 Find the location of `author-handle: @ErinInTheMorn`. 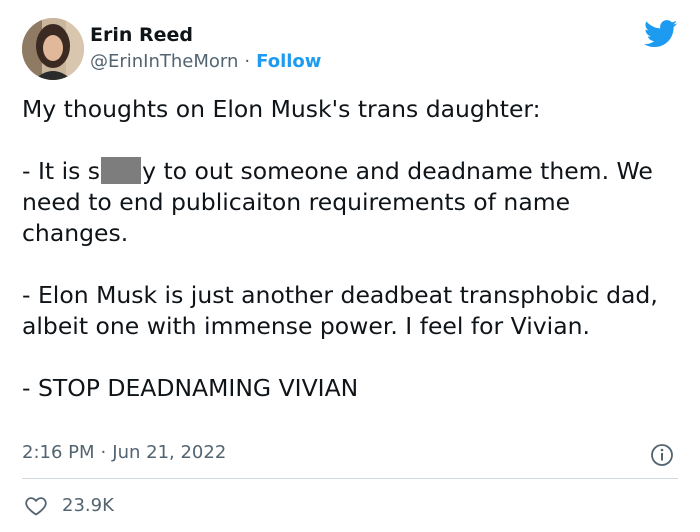

author-handle: @ErinInTheMorn is located at coordinates (164, 61).